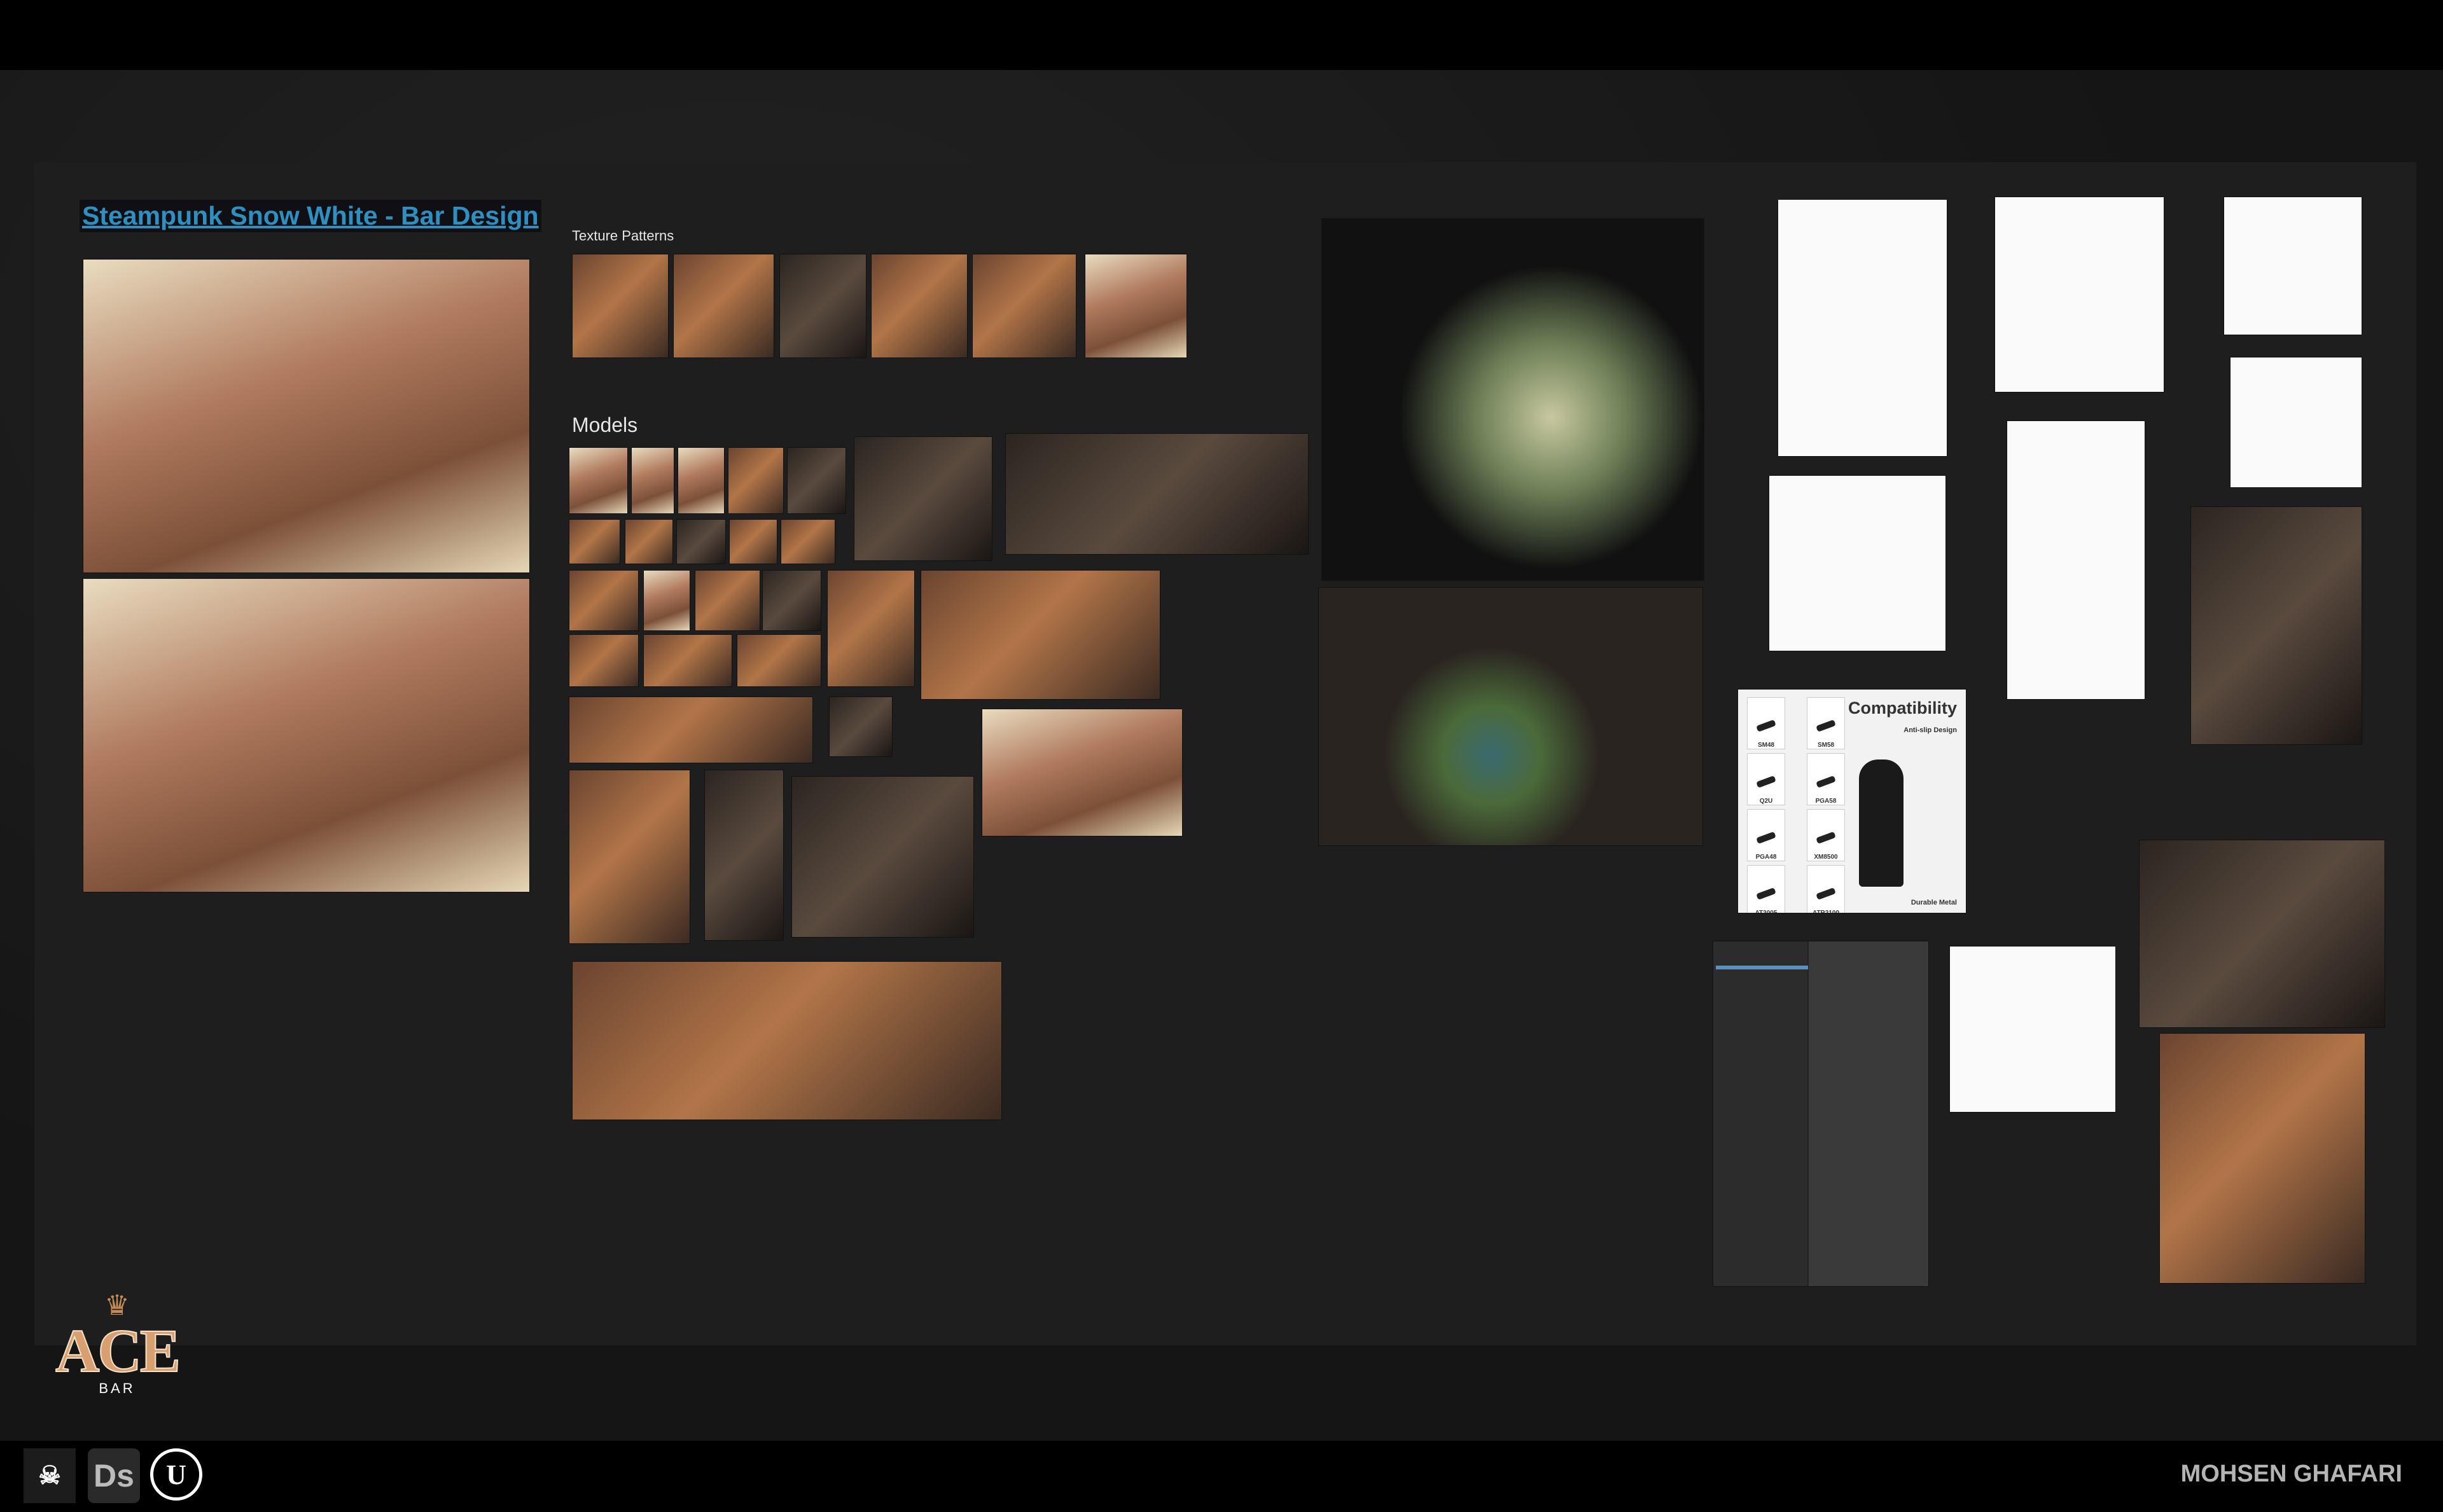 The width and height of the screenshot is (2443, 1512). I want to click on durable-metal-label: Durable Metal, so click(1934, 902).